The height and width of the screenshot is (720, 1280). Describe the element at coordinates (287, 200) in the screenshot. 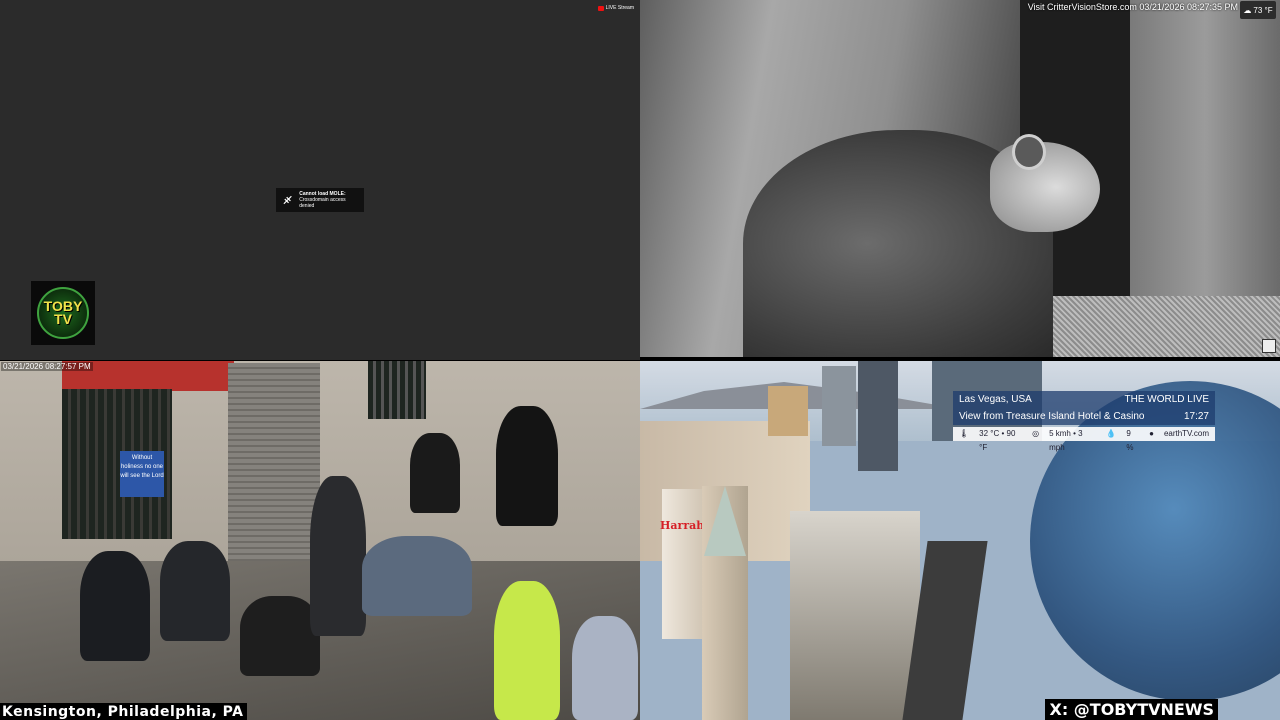

I see `broken-plug-icon` at that location.